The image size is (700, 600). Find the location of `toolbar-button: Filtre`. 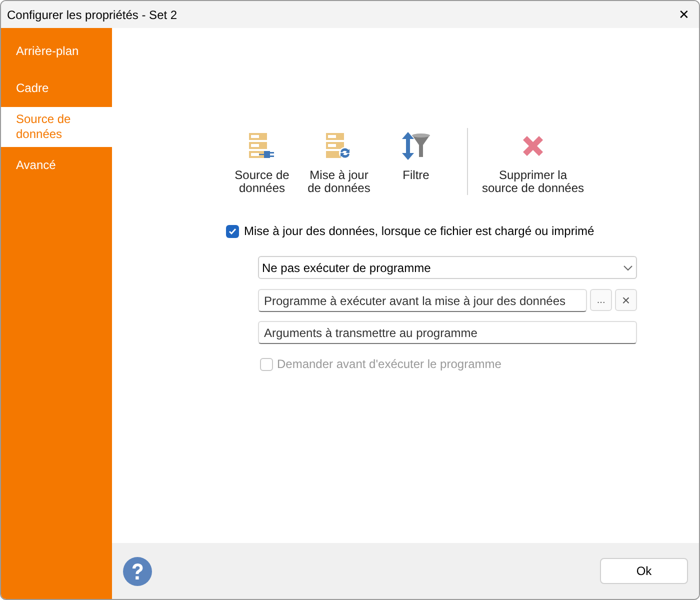

toolbar-button: Filtre is located at coordinates (416, 156).